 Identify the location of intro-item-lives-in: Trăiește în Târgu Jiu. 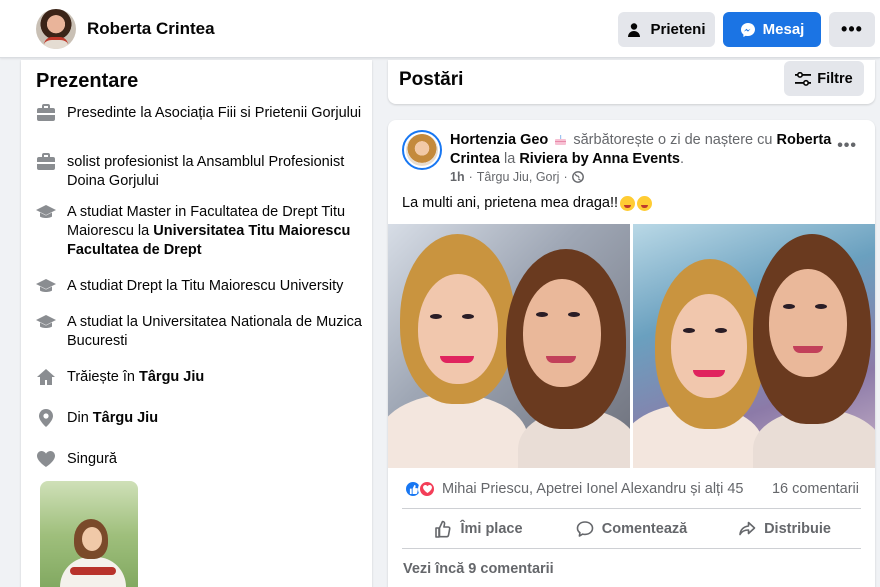
(200, 378).